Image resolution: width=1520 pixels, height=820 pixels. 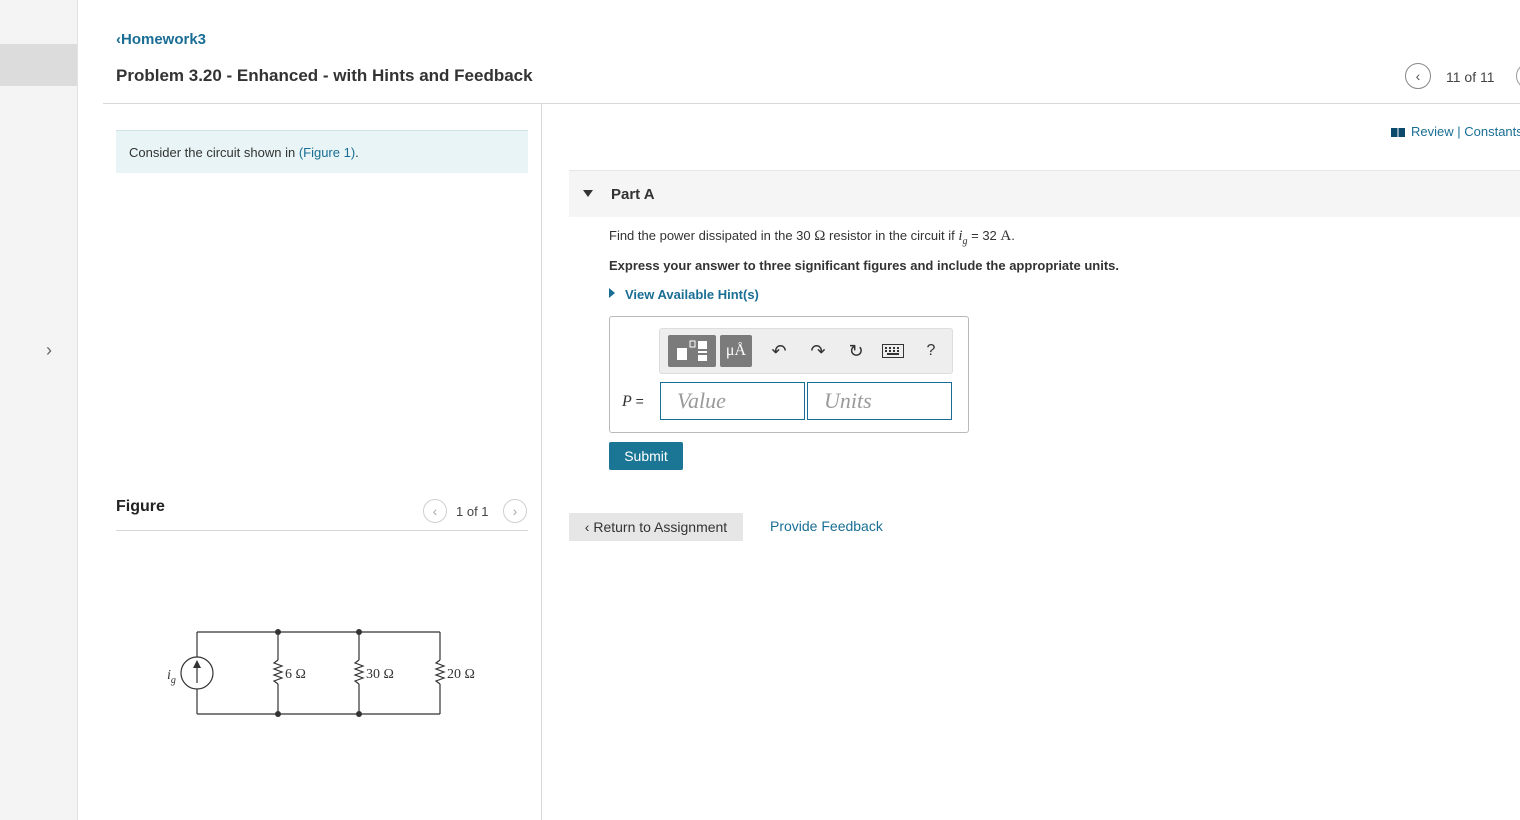 What do you see at coordinates (1432, 131) in the screenshot?
I see `review-link: Review` at bounding box center [1432, 131].